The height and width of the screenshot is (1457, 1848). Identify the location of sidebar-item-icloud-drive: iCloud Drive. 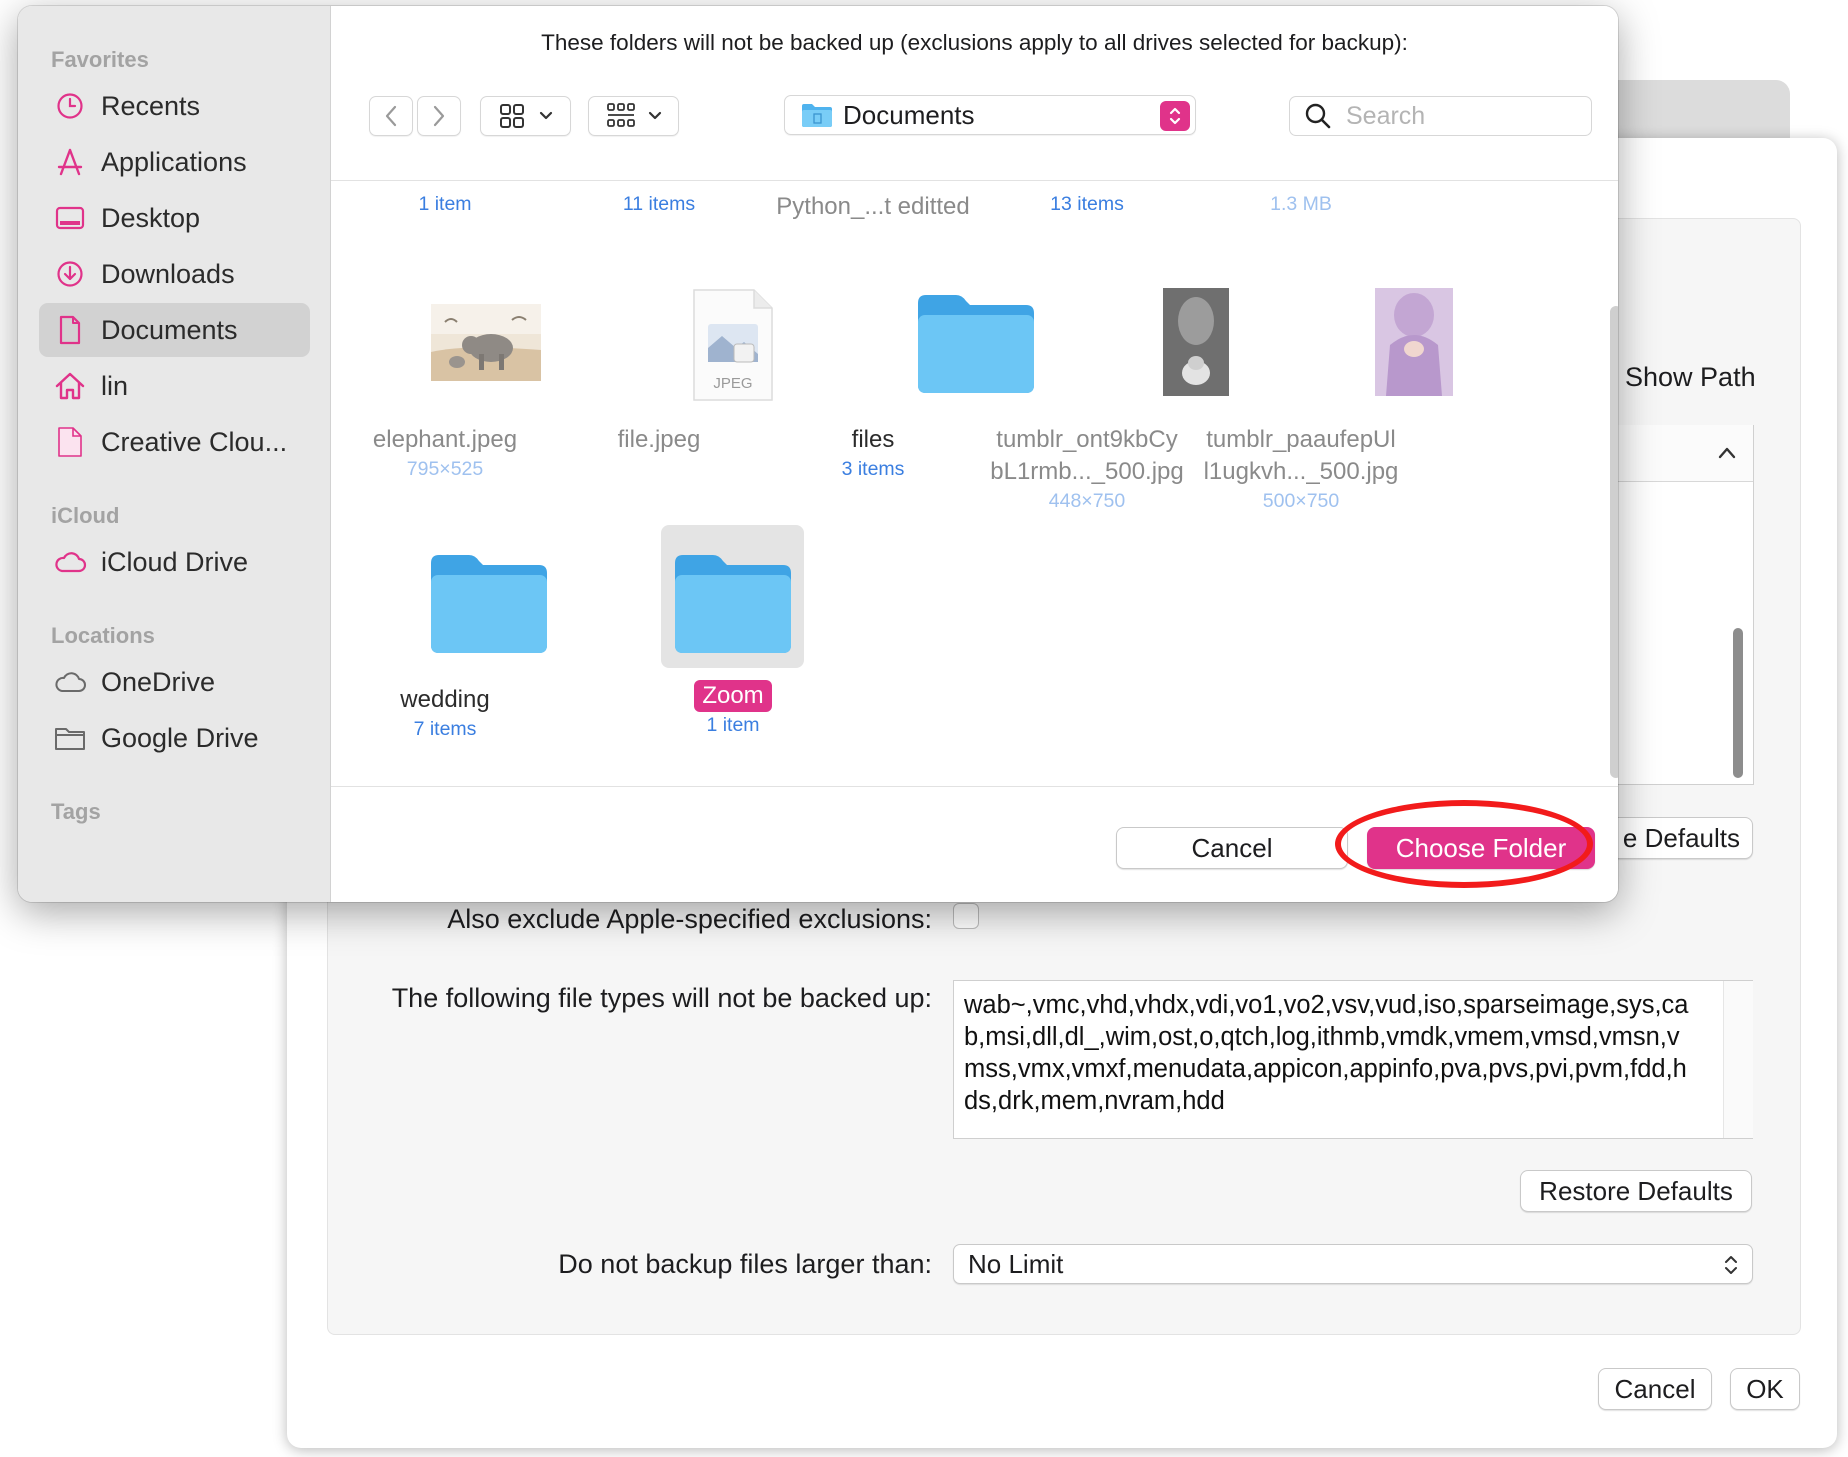
(174, 562).